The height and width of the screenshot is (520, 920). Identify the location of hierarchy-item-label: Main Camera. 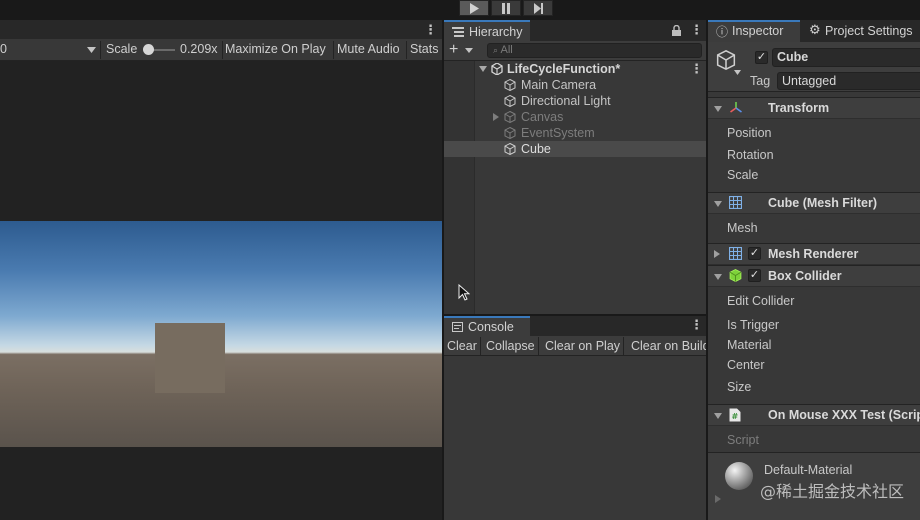
(559, 85).